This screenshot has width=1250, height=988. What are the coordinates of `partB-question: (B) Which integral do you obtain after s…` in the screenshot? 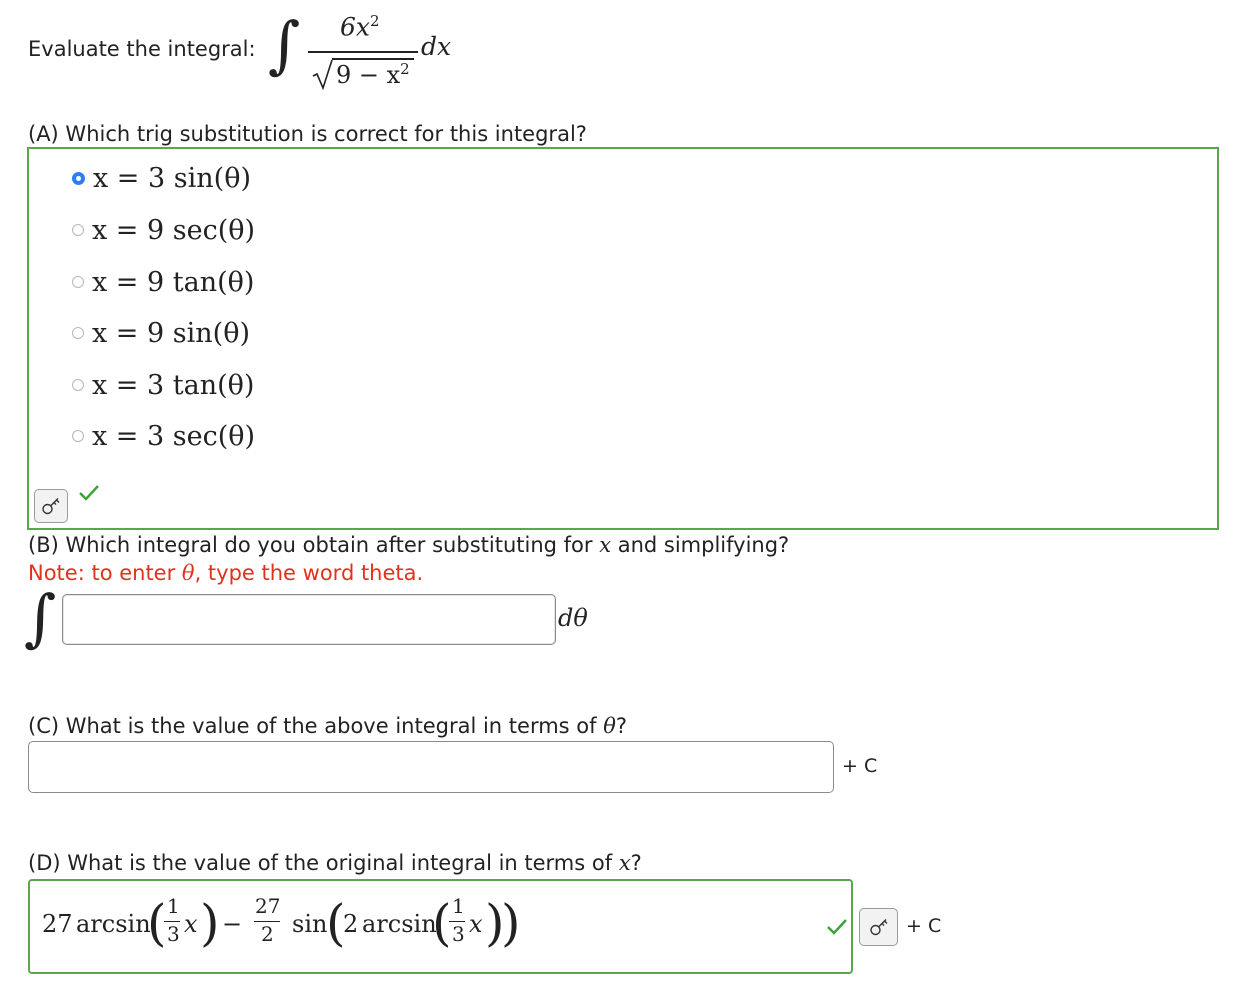 It's located at (409, 545).